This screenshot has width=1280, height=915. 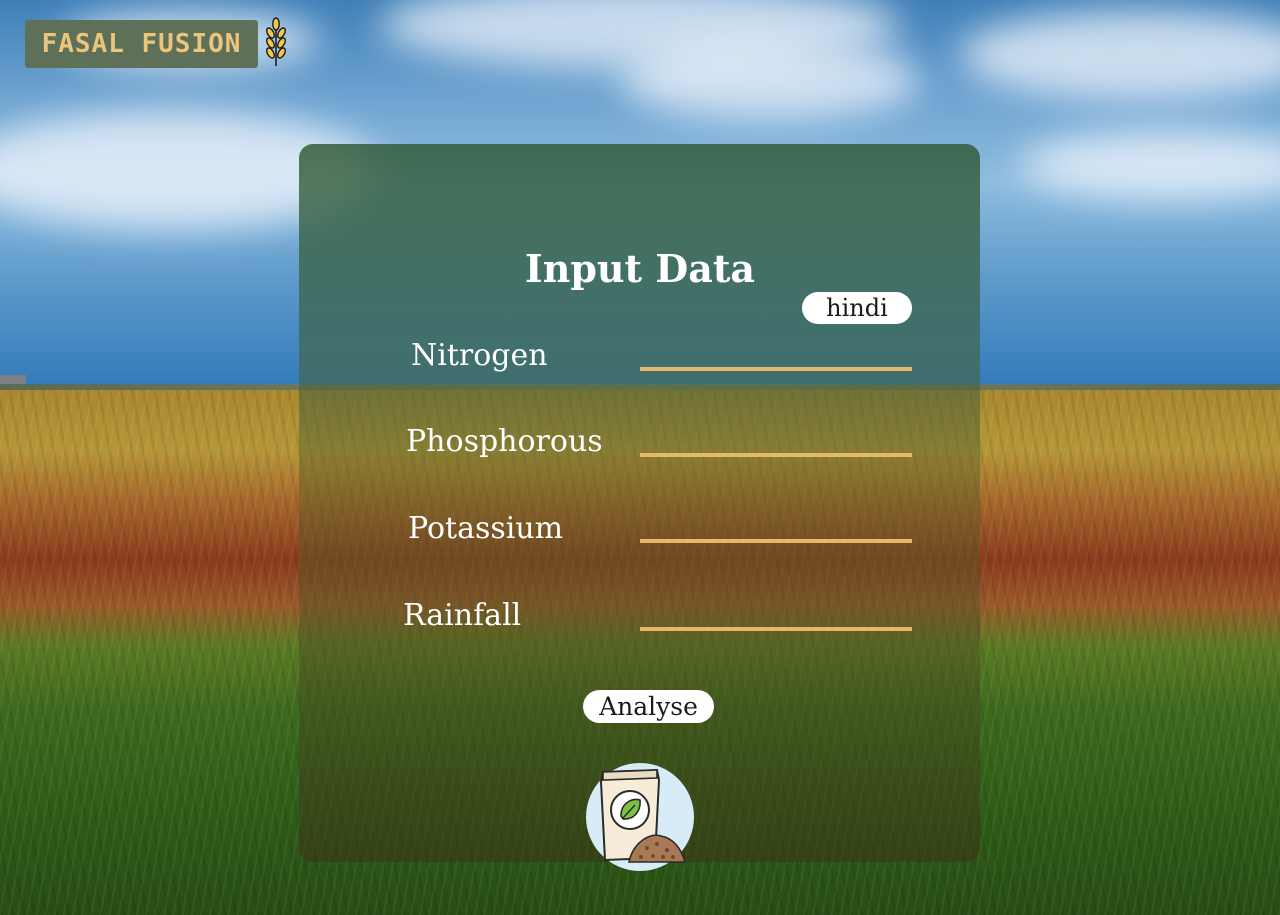 What do you see at coordinates (857, 308) in the screenshot?
I see `language-toggle-button: hindi` at bounding box center [857, 308].